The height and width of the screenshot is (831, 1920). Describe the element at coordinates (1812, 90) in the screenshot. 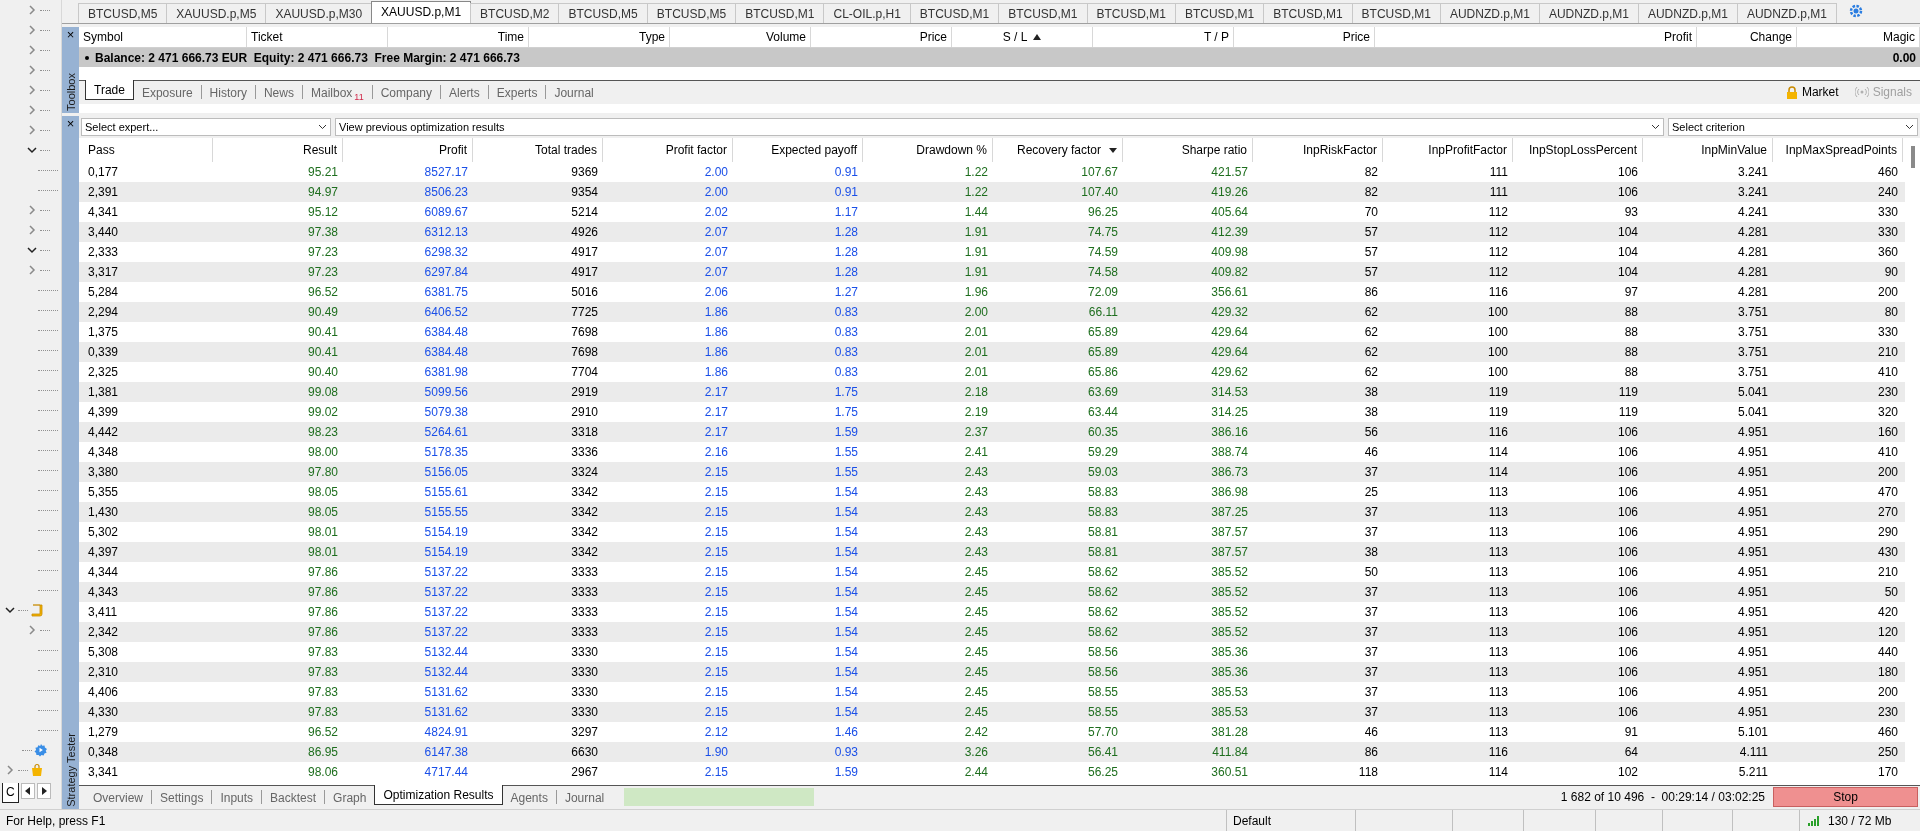

I see `market-button: Market` at that location.